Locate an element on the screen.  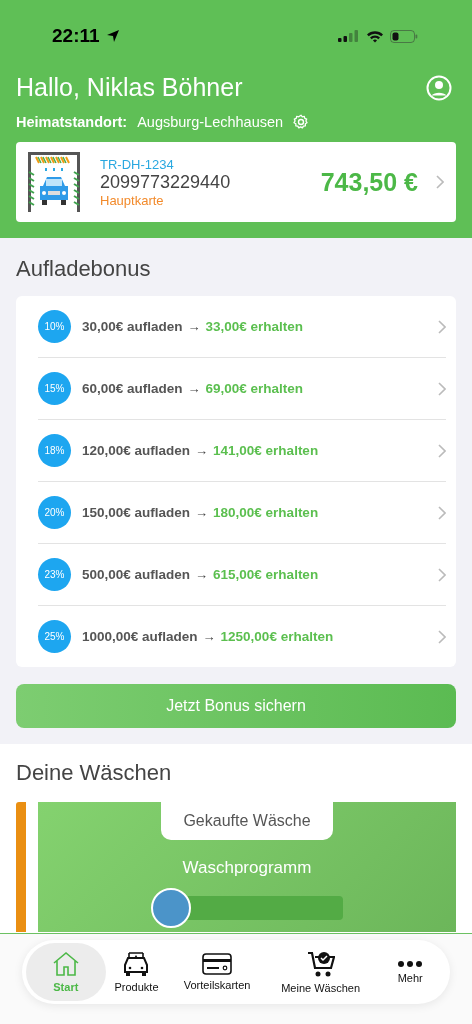
bonus-offer: 18% 120,00€ aufladen → 141,00€ erhalten is located at coordinates (242, 451).